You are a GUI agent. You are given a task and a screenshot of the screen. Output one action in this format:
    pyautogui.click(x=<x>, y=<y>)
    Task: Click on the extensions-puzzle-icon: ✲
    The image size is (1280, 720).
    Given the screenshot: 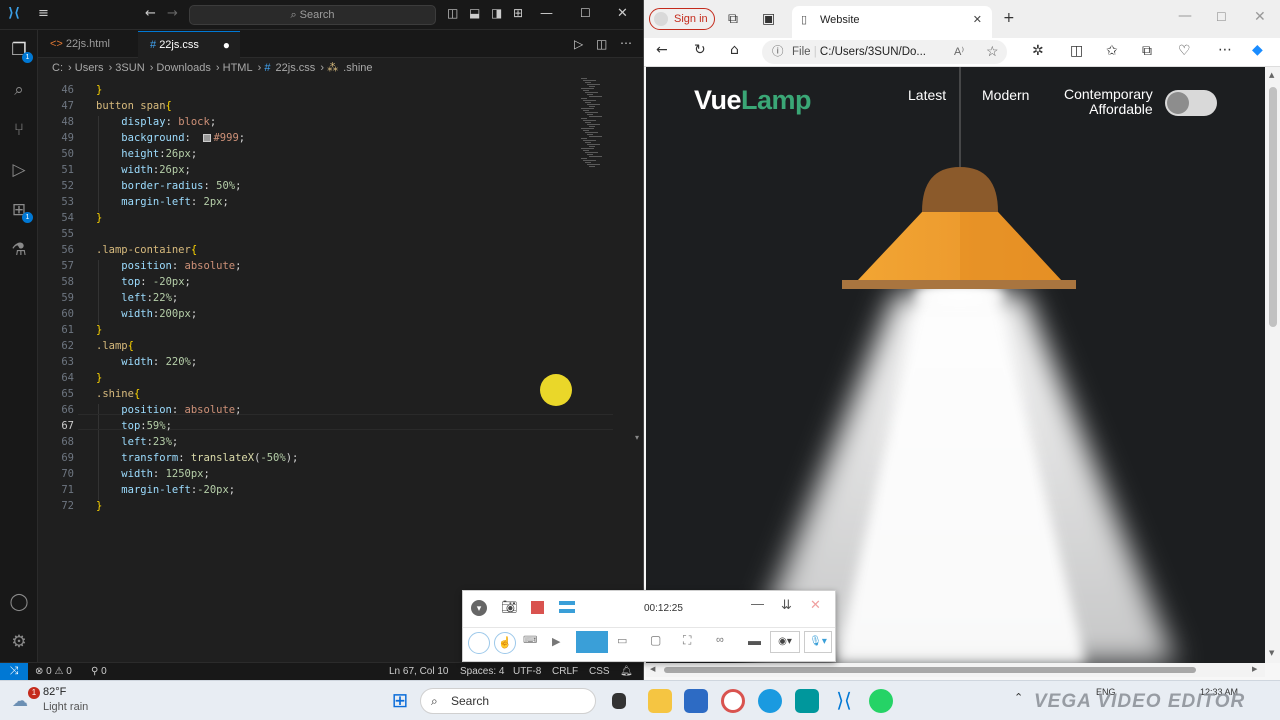 What is the action you would take?
    pyautogui.click(x=1038, y=51)
    